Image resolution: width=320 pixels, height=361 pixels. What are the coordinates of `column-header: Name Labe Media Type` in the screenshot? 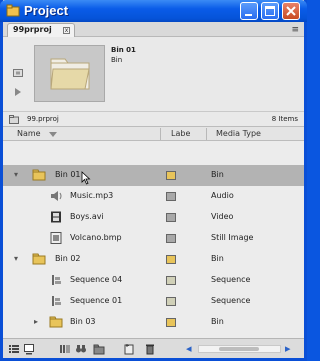 It's located at (153, 133).